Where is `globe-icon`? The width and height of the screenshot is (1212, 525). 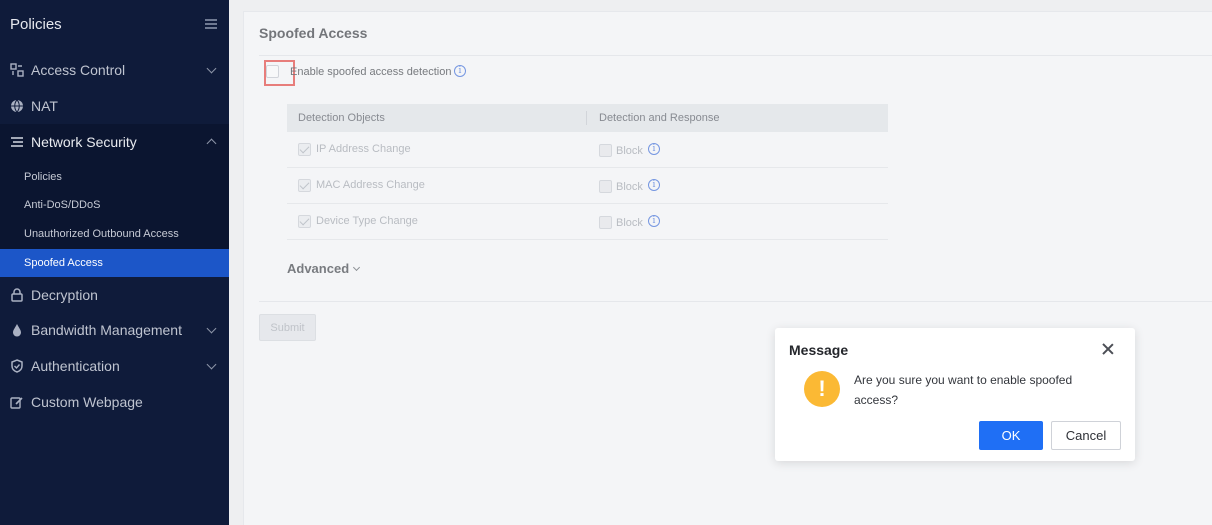 globe-icon is located at coordinates (17, 106).